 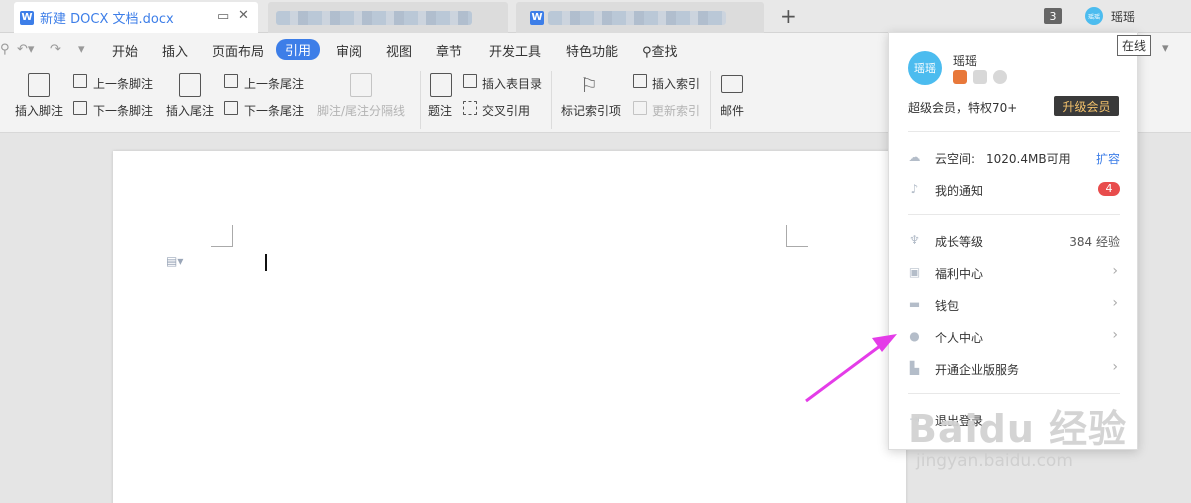 What do you see at coordinates (843, 373) in the screenshot?
I see `arrow-shaft` at bounding box center [843, 373].